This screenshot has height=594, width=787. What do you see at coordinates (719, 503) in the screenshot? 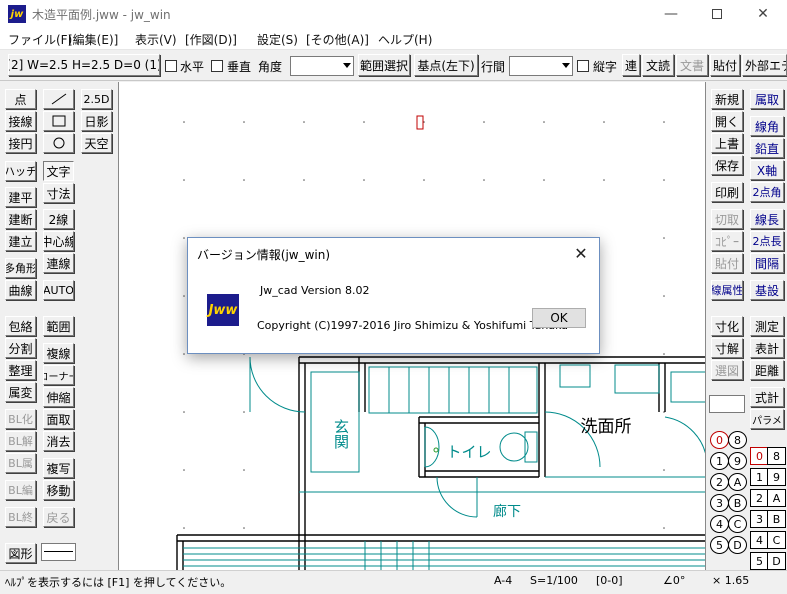
I see `layer-3: 3` at bounding box center [719, 503].